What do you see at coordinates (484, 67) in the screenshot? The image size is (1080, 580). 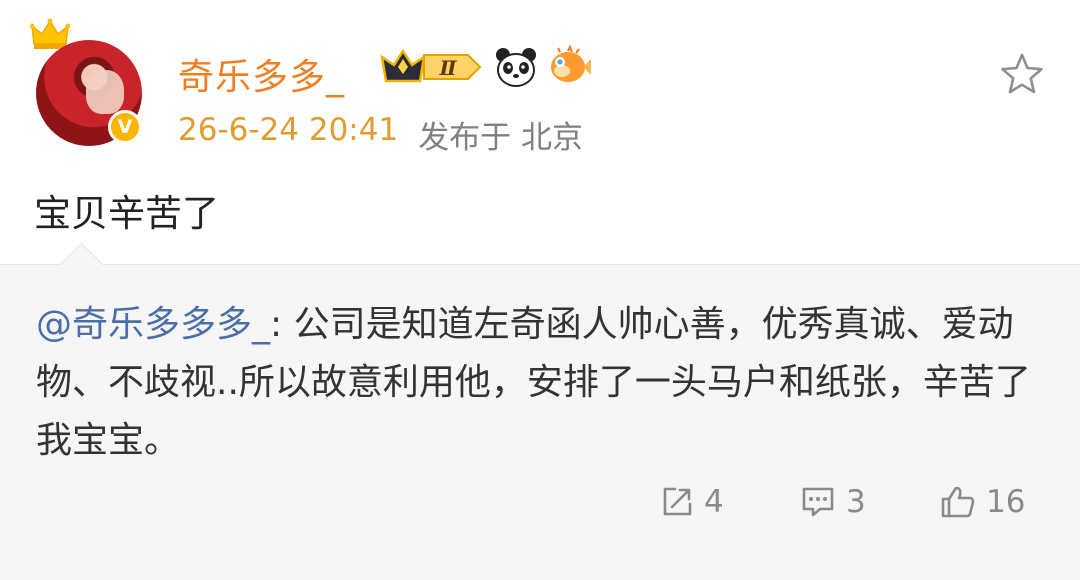 I see `badge-row: Ⅱ` at bounding box center [484, 67].